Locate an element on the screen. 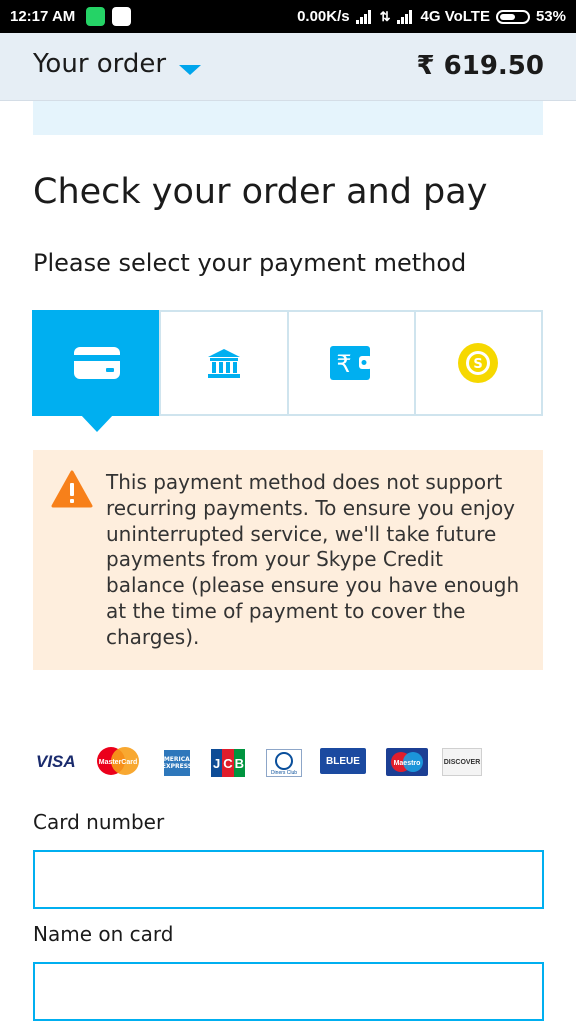 This screenshot has height=1024, width=576. payment-method-tabs: ₹ S is located at coordinates (287, 363).